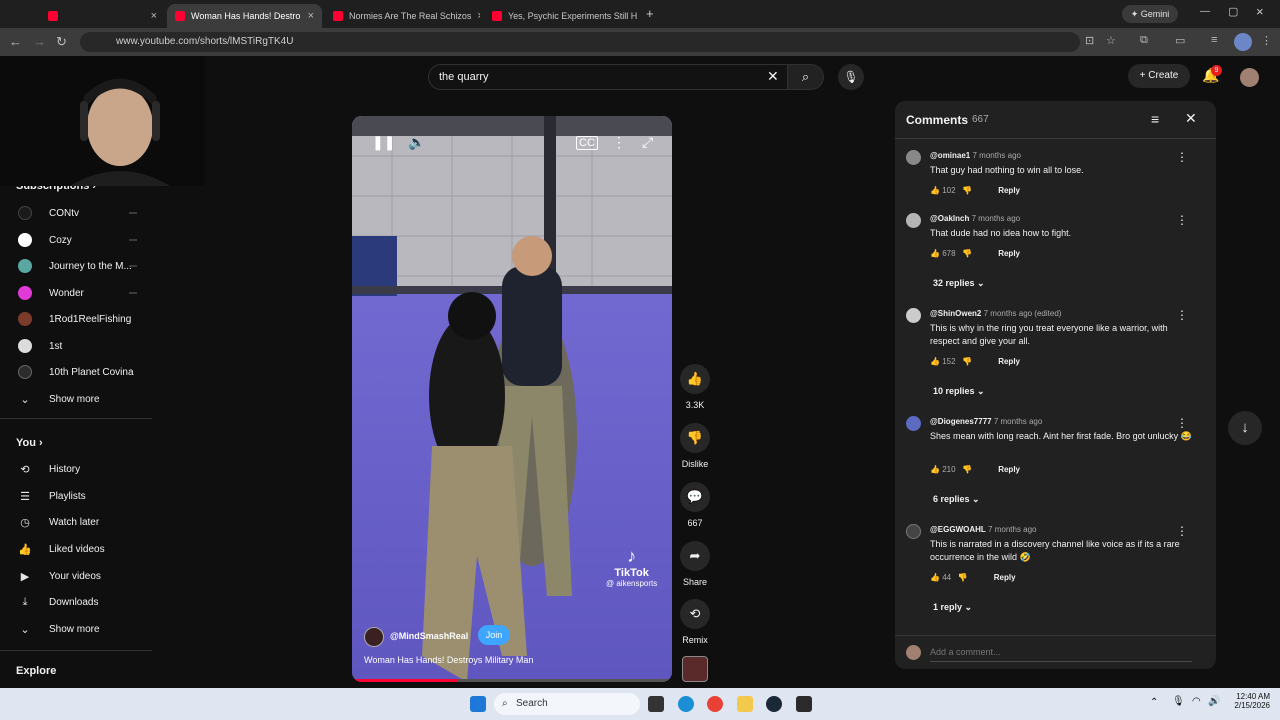  I want to click on back-icon: ←, so click(15, 41).